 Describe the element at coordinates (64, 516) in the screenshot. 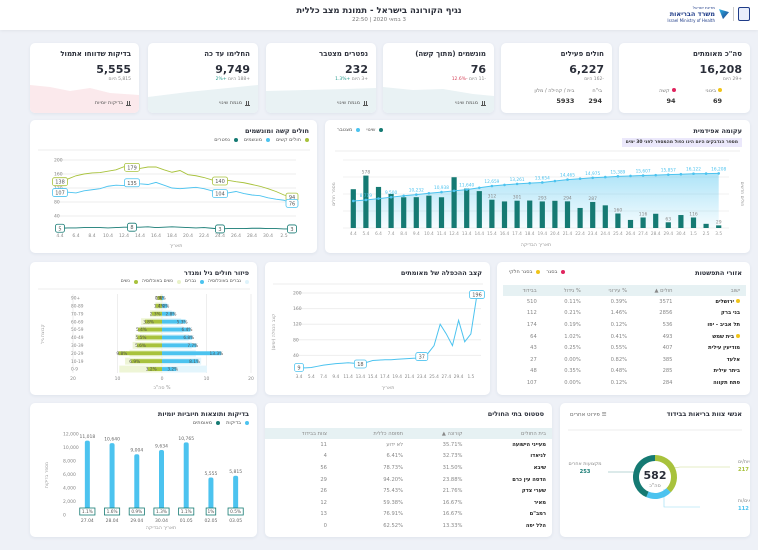

I see `y-tick-label: 0` at that location.